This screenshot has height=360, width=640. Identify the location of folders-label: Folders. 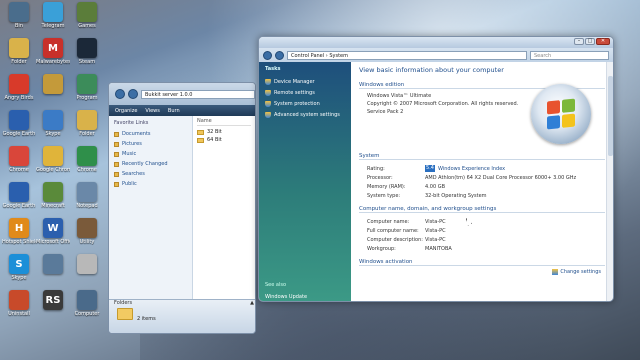
(123, 303).